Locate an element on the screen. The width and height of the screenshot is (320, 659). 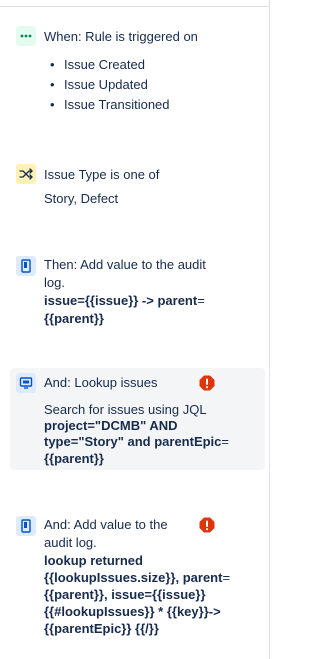
audit-log-key: issue is located at coordinates (61, 300).